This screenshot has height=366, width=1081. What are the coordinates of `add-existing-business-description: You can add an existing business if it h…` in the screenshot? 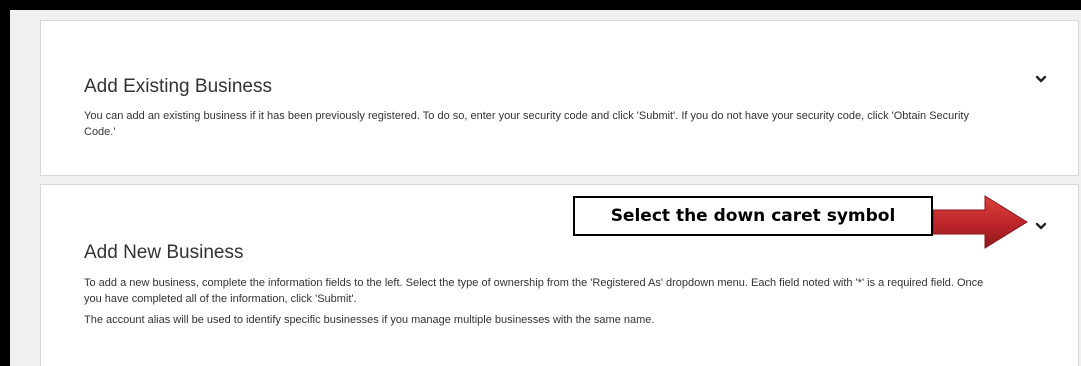 It's located at (526, 124).